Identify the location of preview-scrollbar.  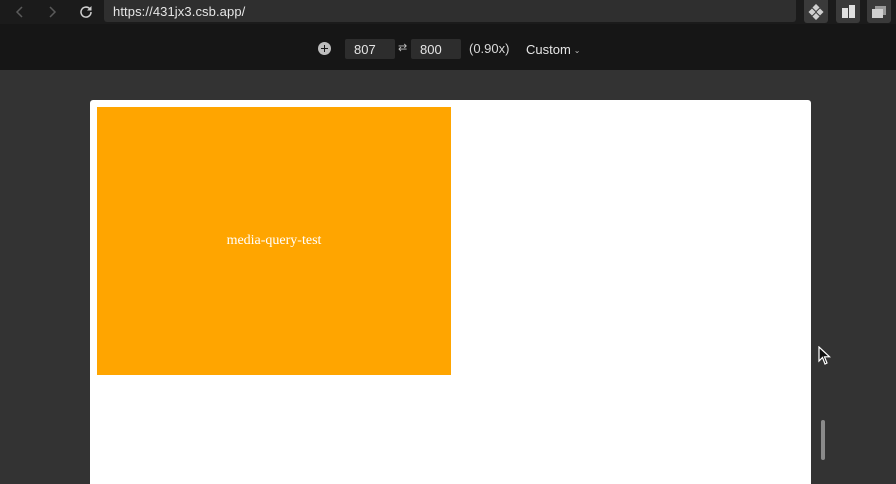
(823, 440).